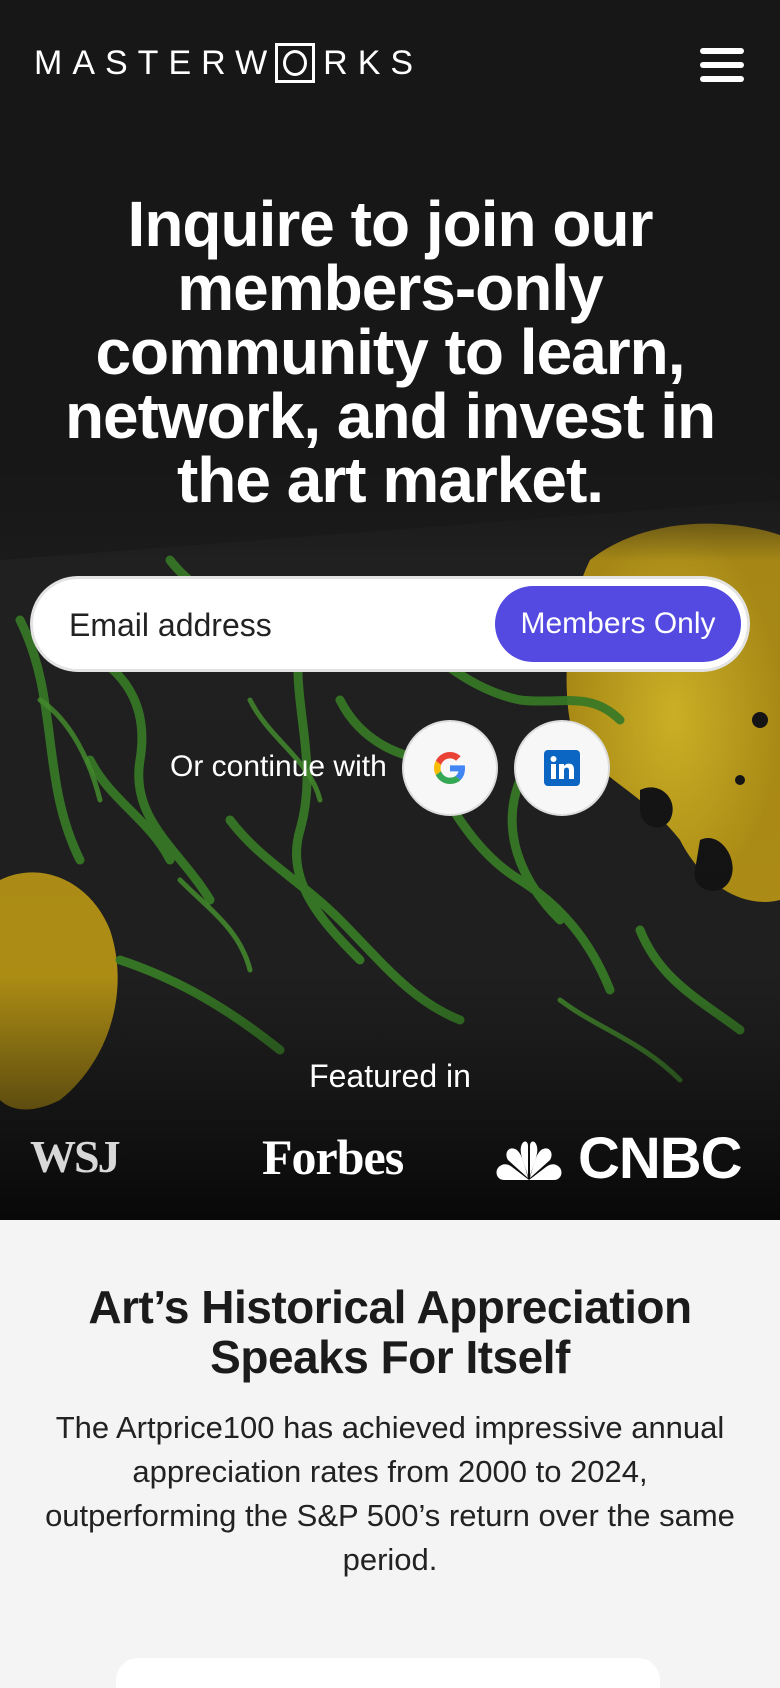  What do you see at coordinates (373, 62) in the screenshot?
I see `logo-text-right: RKS` at bounding box center [373, 62].